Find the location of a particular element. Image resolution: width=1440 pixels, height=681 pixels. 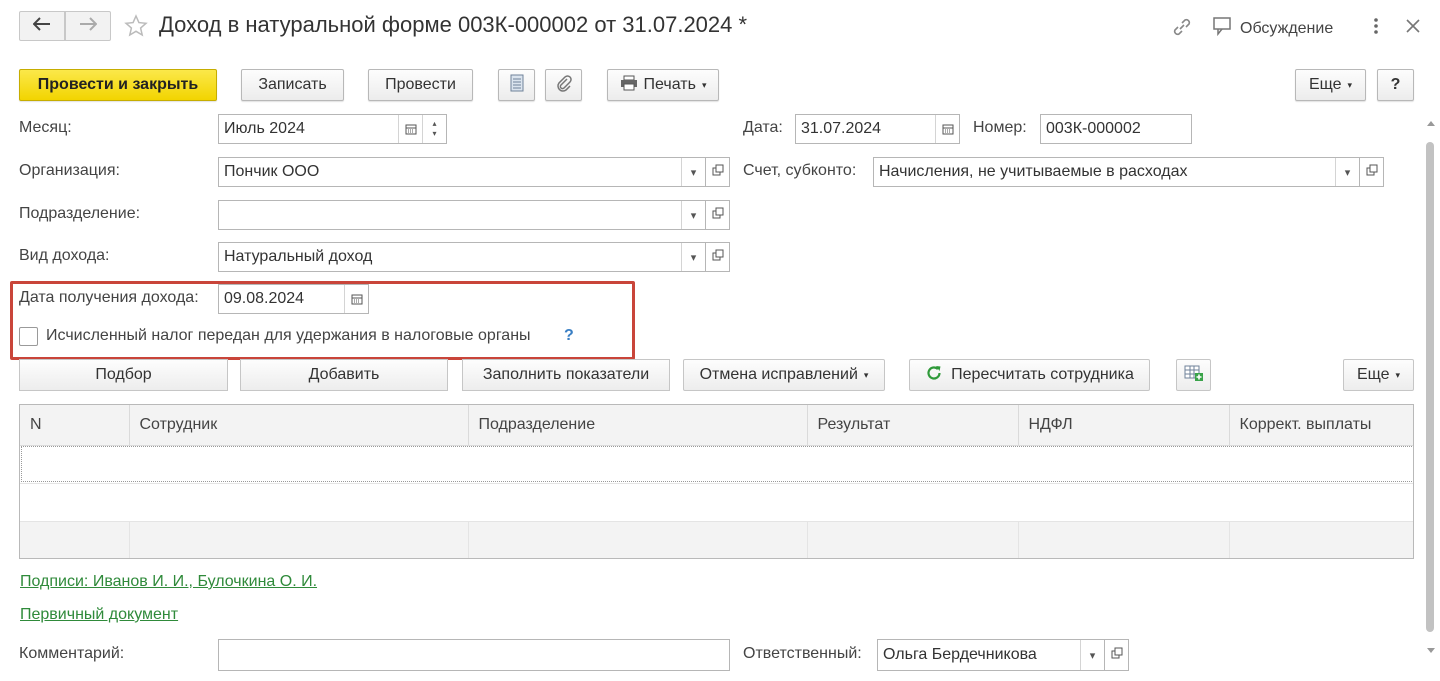

column-header-division: Подразделение is located at coordinates (638, 425).